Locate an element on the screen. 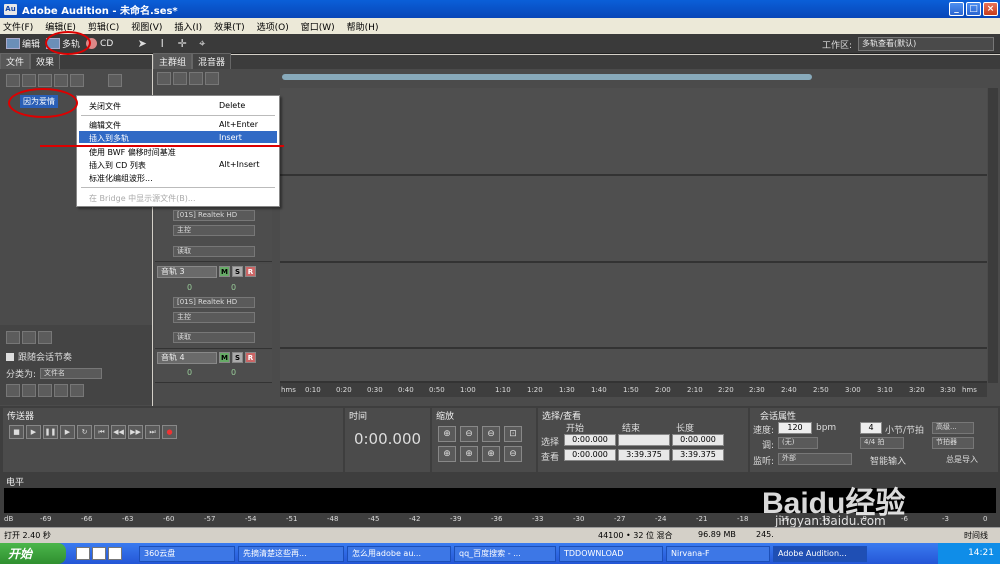  taskbar-item: Nirvana-F is located at coordinates (718, 553).